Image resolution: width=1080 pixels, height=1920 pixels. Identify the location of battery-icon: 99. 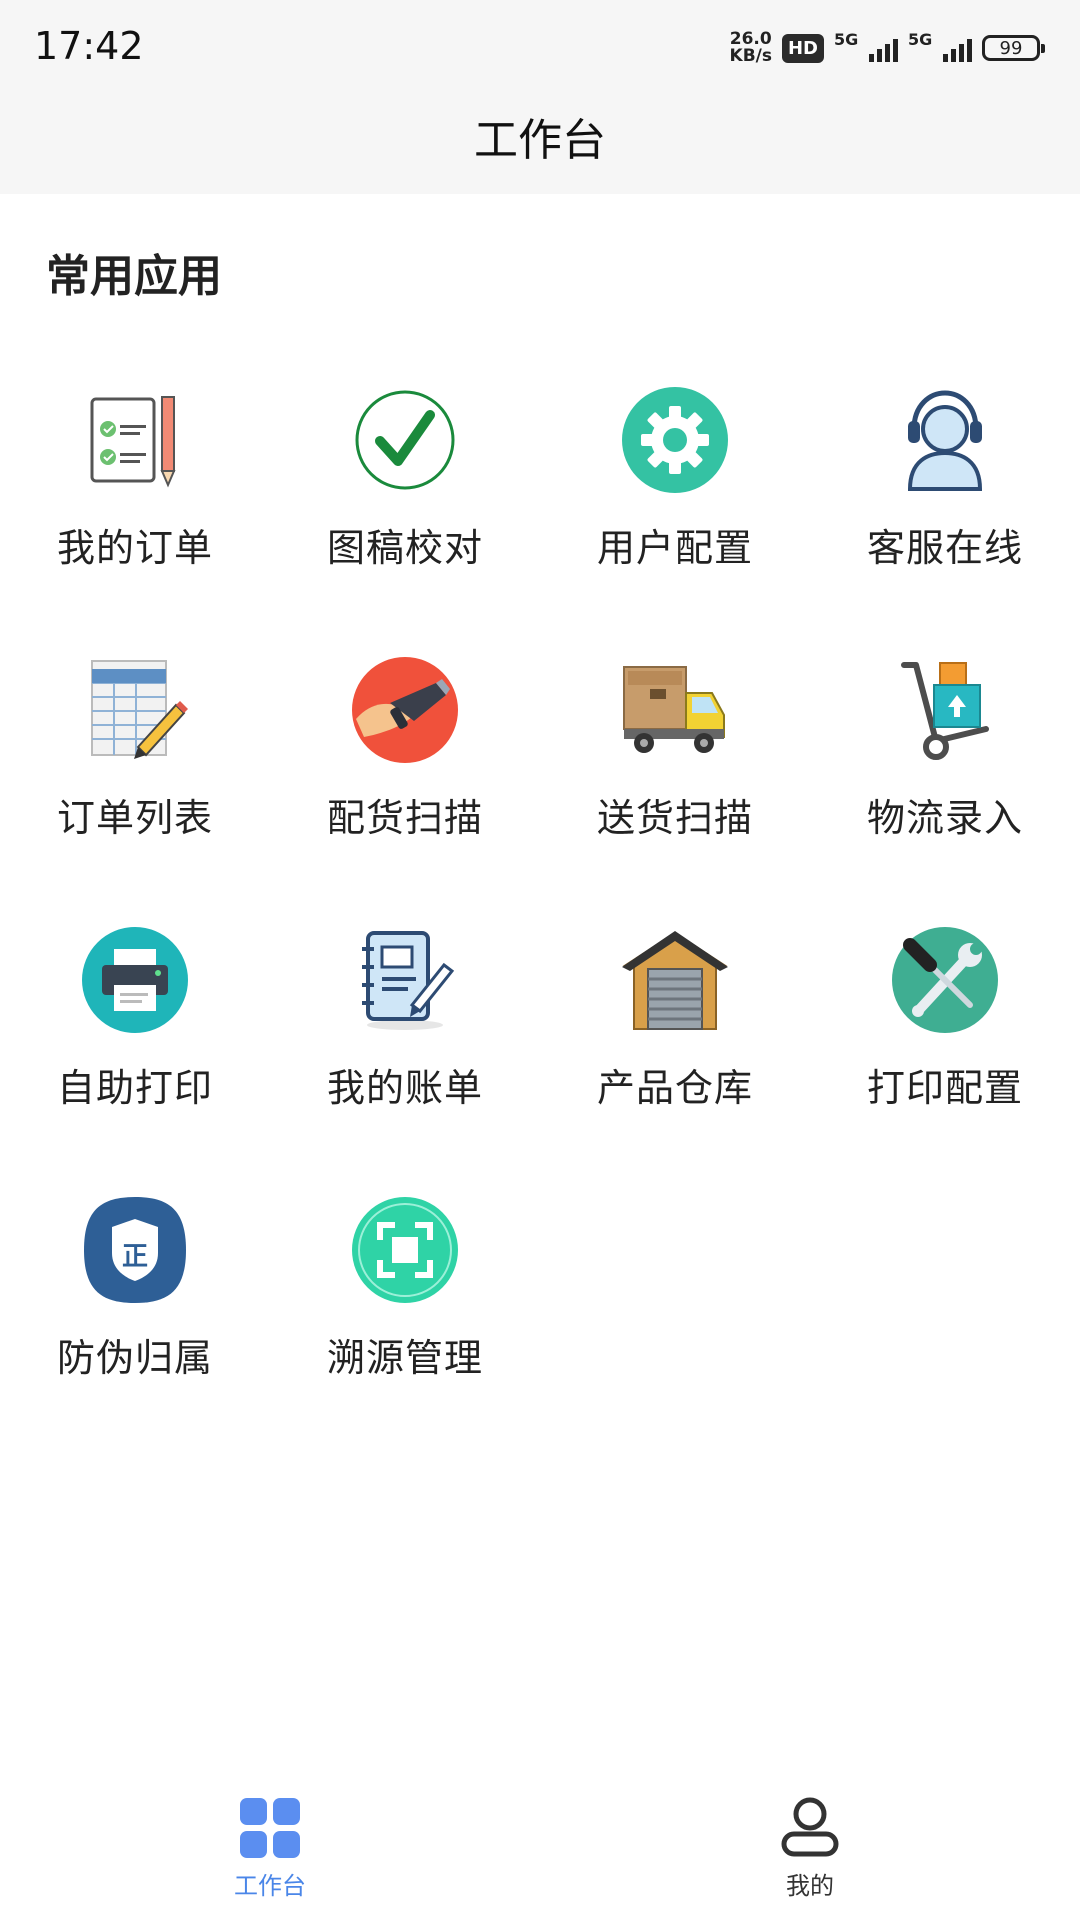
(1013, 48).